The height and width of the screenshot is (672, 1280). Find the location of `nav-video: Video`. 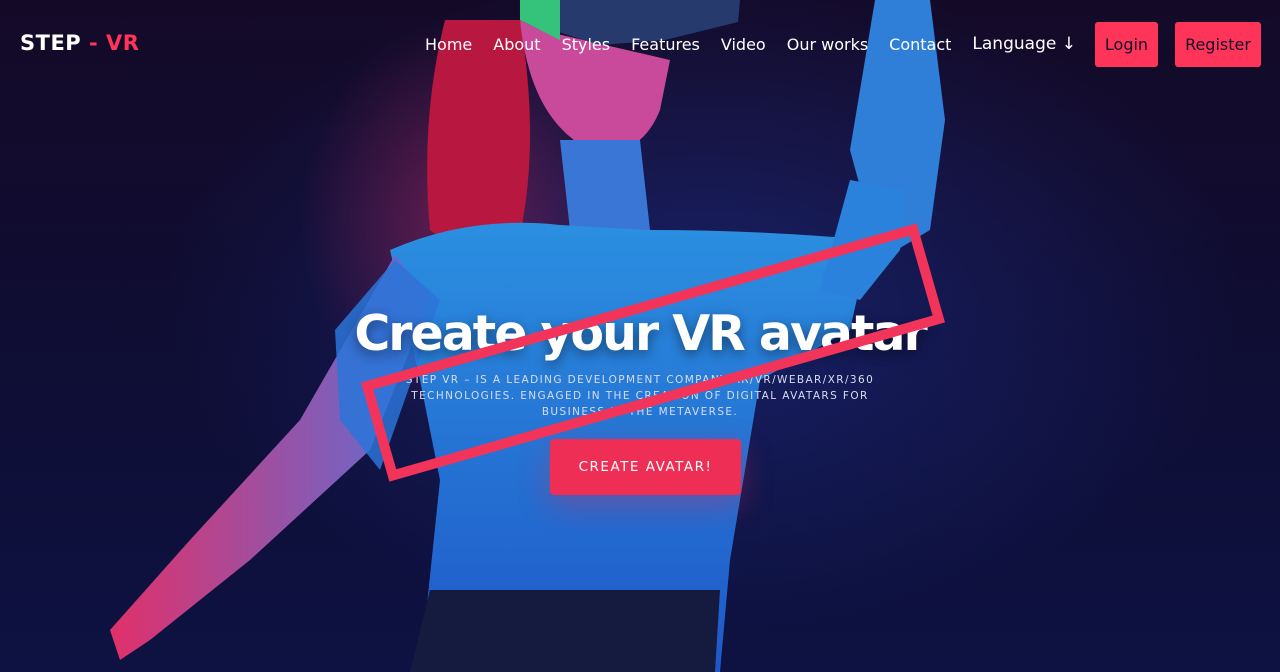

nav-video: Video is located at coordinates (743, 44).